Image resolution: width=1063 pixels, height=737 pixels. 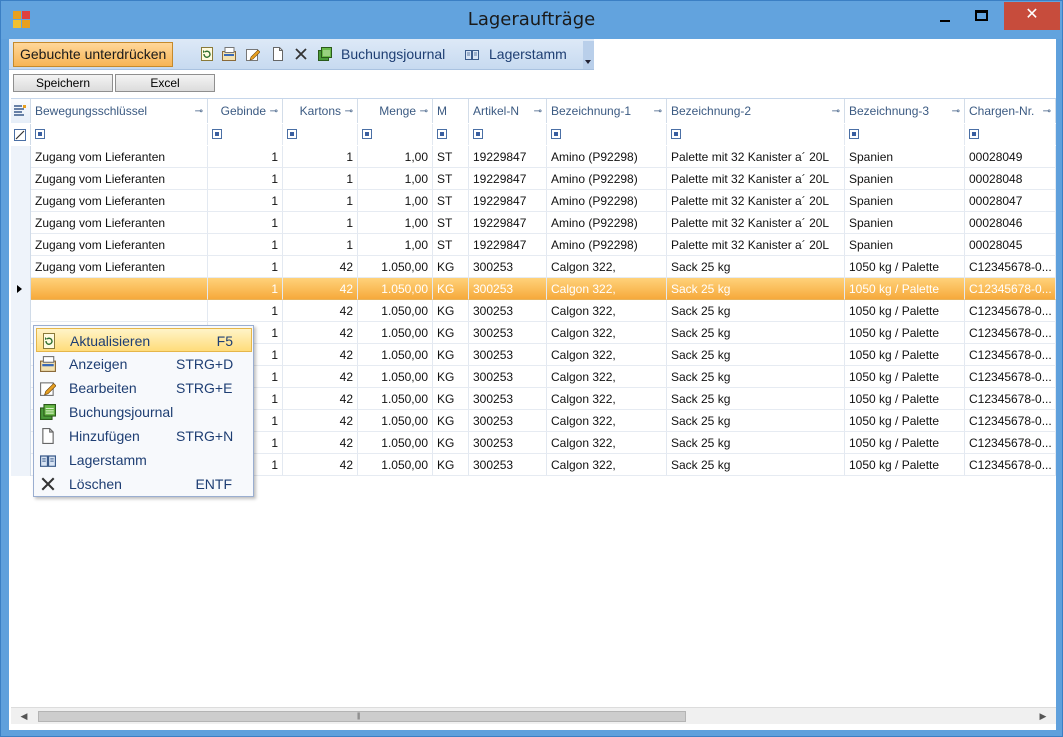 I want to click on close-button: ✕, so click(x=1032, y=16).